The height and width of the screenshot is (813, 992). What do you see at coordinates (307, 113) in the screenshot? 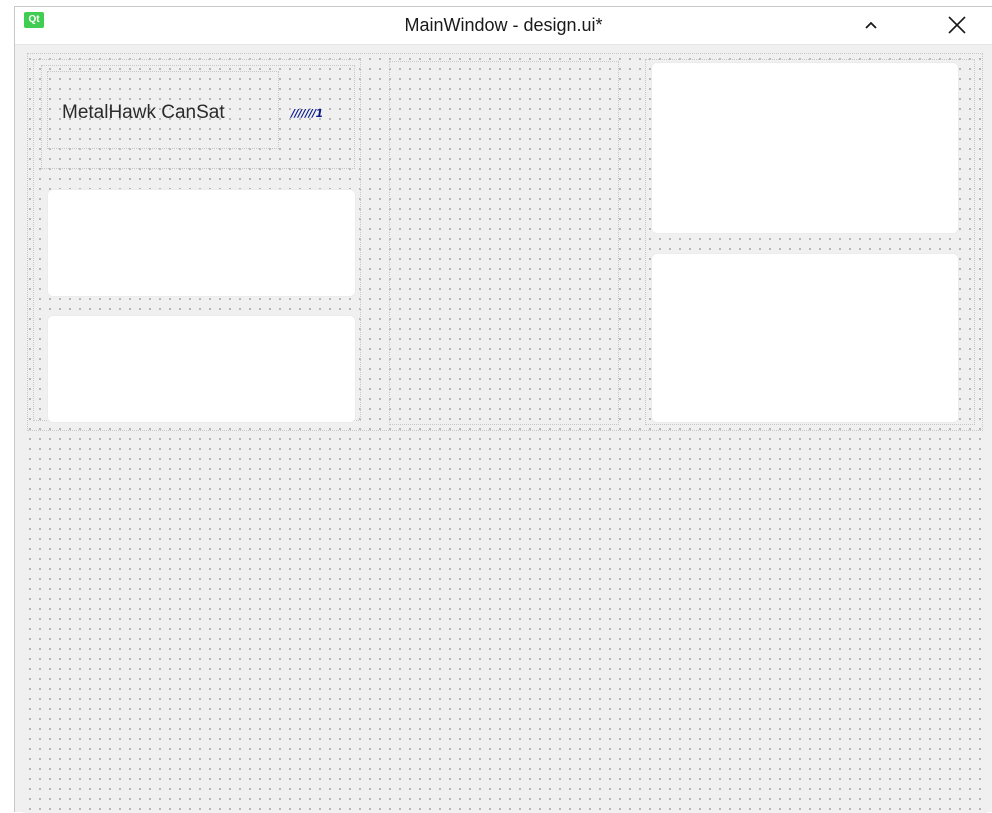
I see `custom-widget-placeholder: ///////1` at bounding box center [307, 113].